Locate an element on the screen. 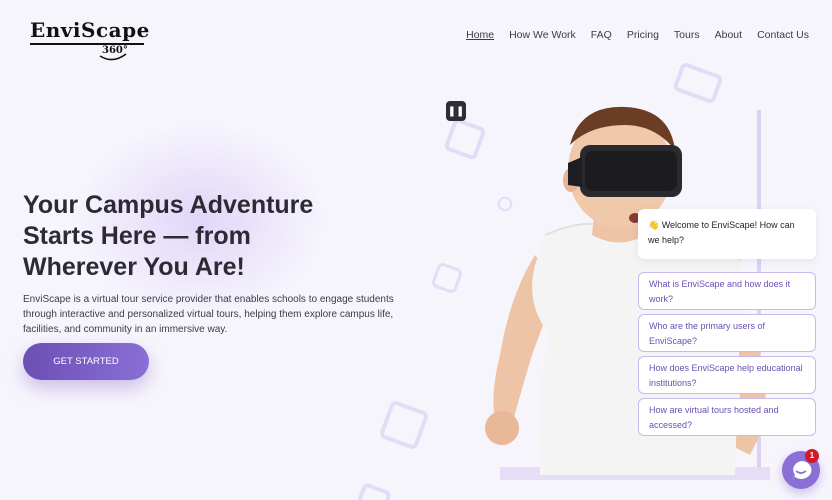 The image size is (832, 500). nav-item-tours: Tours is located at coordinates (687, 35).